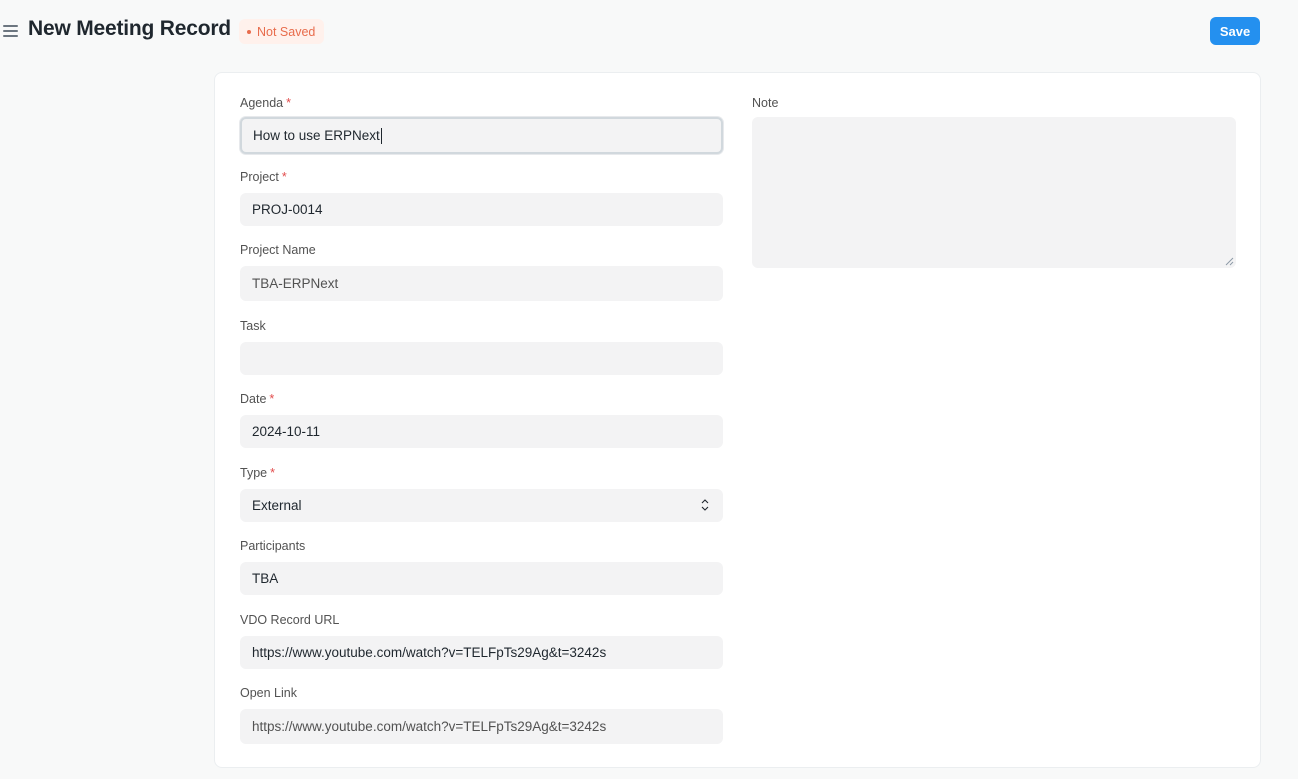 The width and height of the screenshot is (1298, 779). I want to click on agenda-input: How to use ERPNext, so click(481, 135).